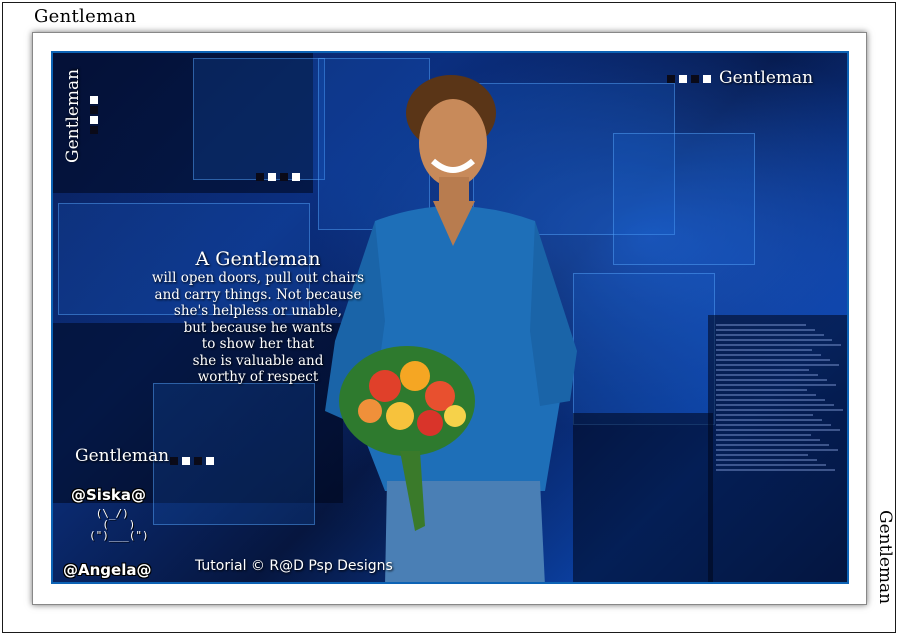 The height and width of the screenshot is (637, 900). Describe the element at coordinates (258, 311) in the screenshot. I see `quote-line: she's helpless or unable,` at that location.